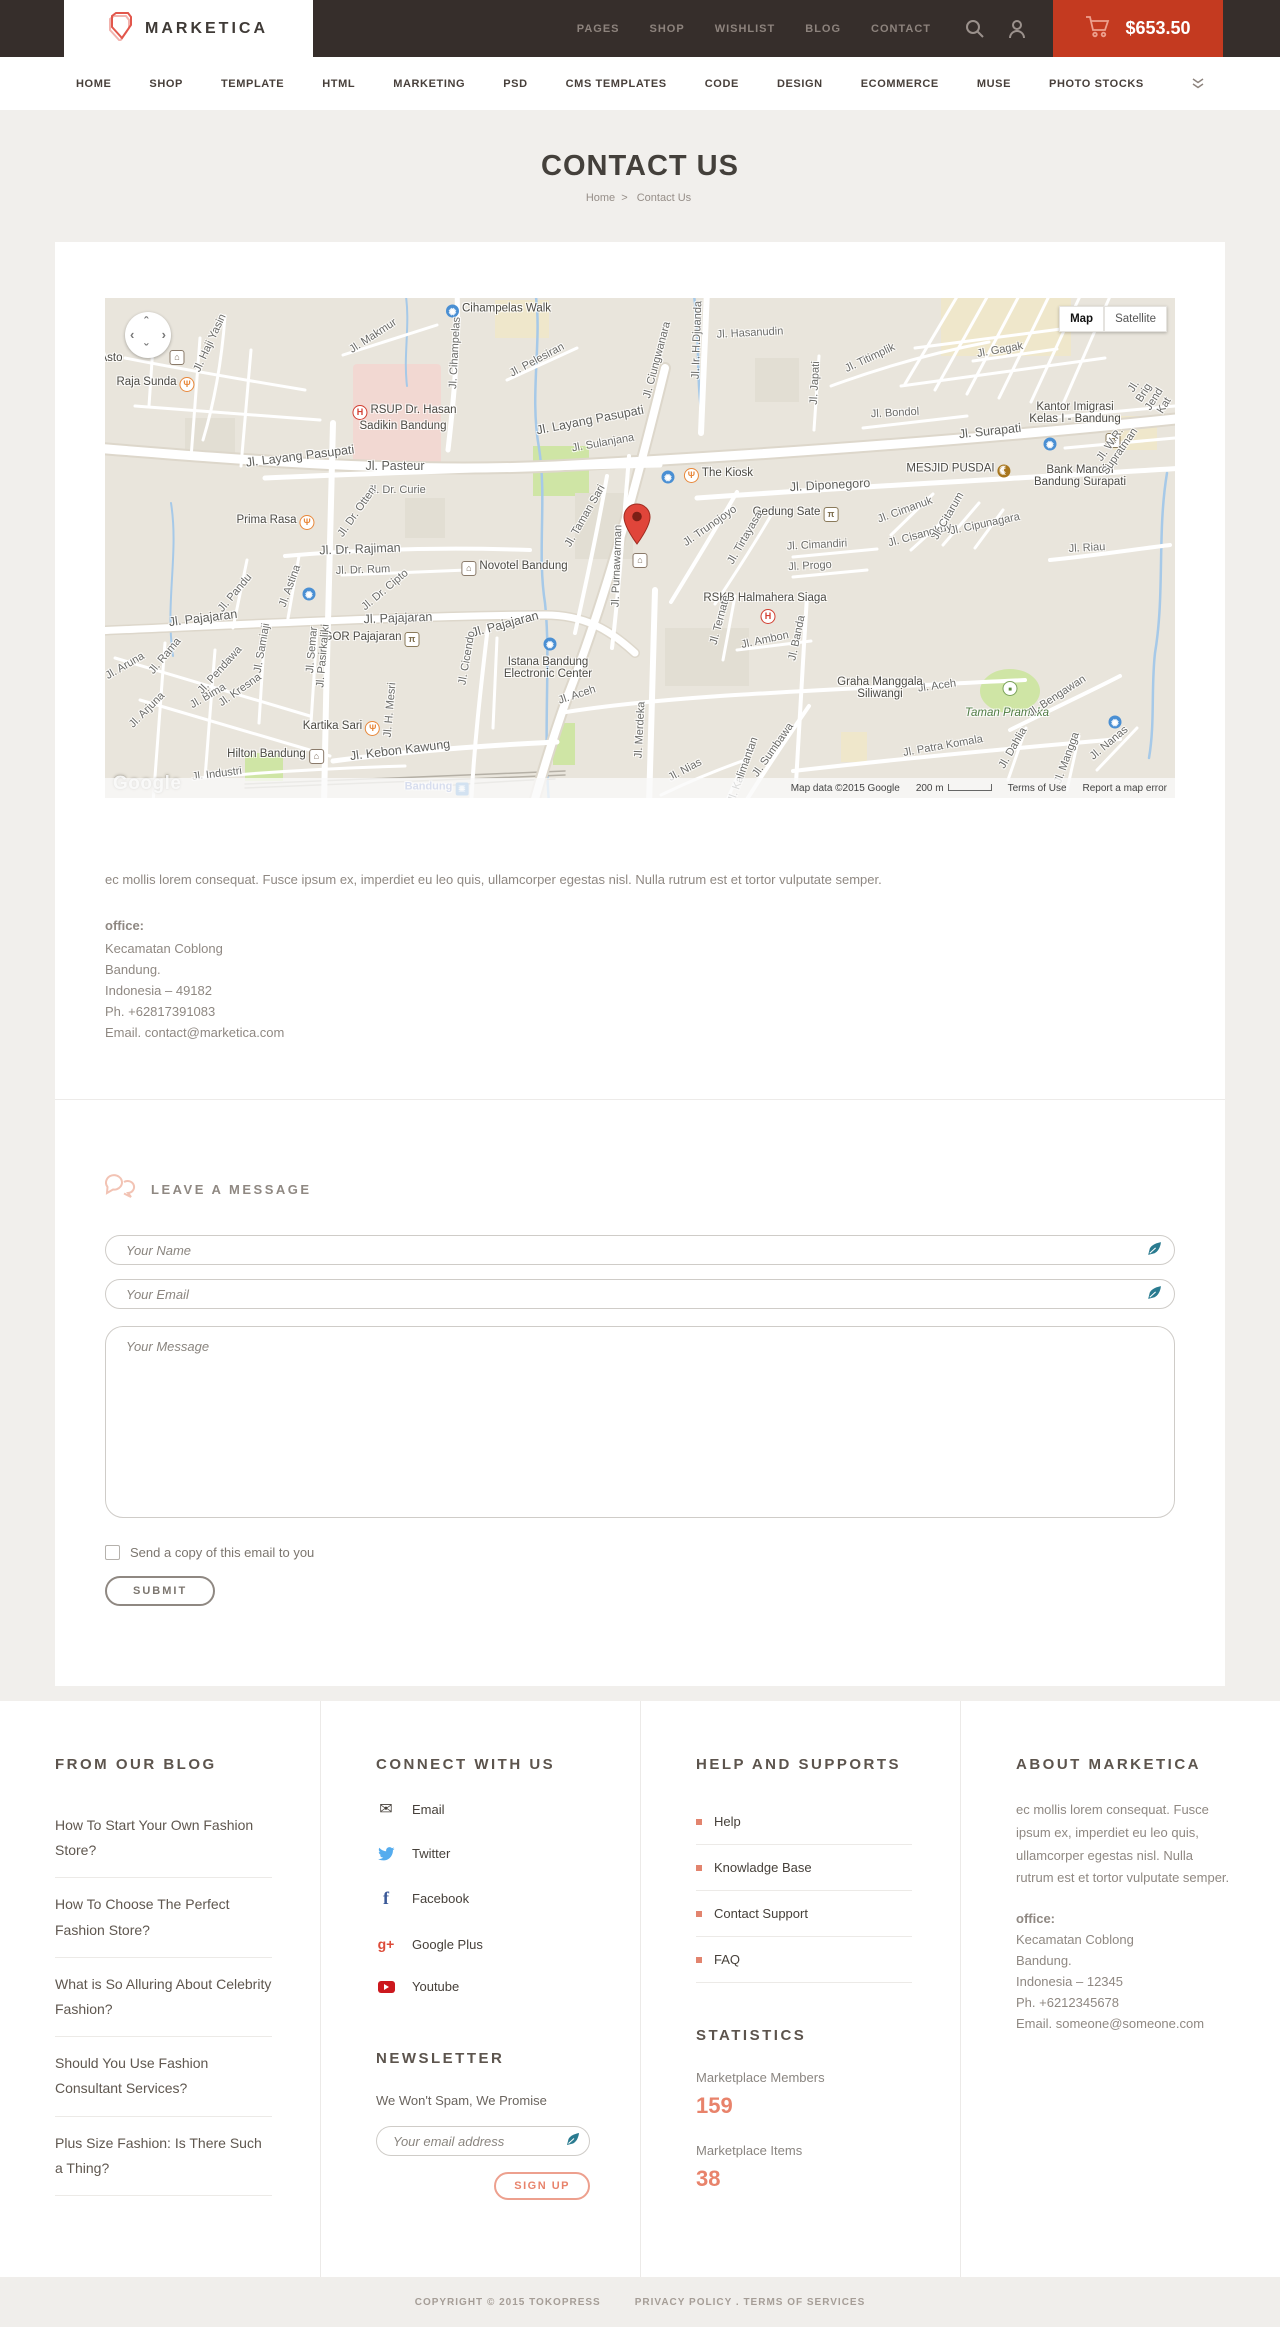 Image resolution: width=1280 pixels, height=2327 pixels. What do you see at coordinates (797, 514) in the screenshot?
I see `map-poi-label: Gedung Sate` at bounding box center [797, 514].